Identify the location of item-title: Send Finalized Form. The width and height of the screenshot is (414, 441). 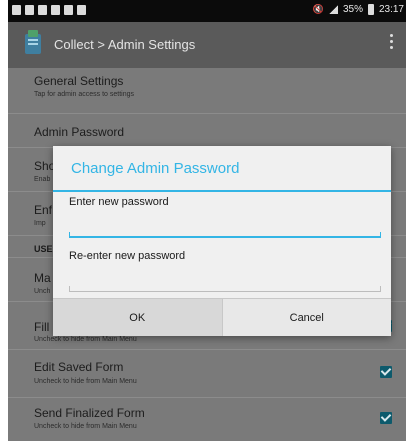
(89, 413).